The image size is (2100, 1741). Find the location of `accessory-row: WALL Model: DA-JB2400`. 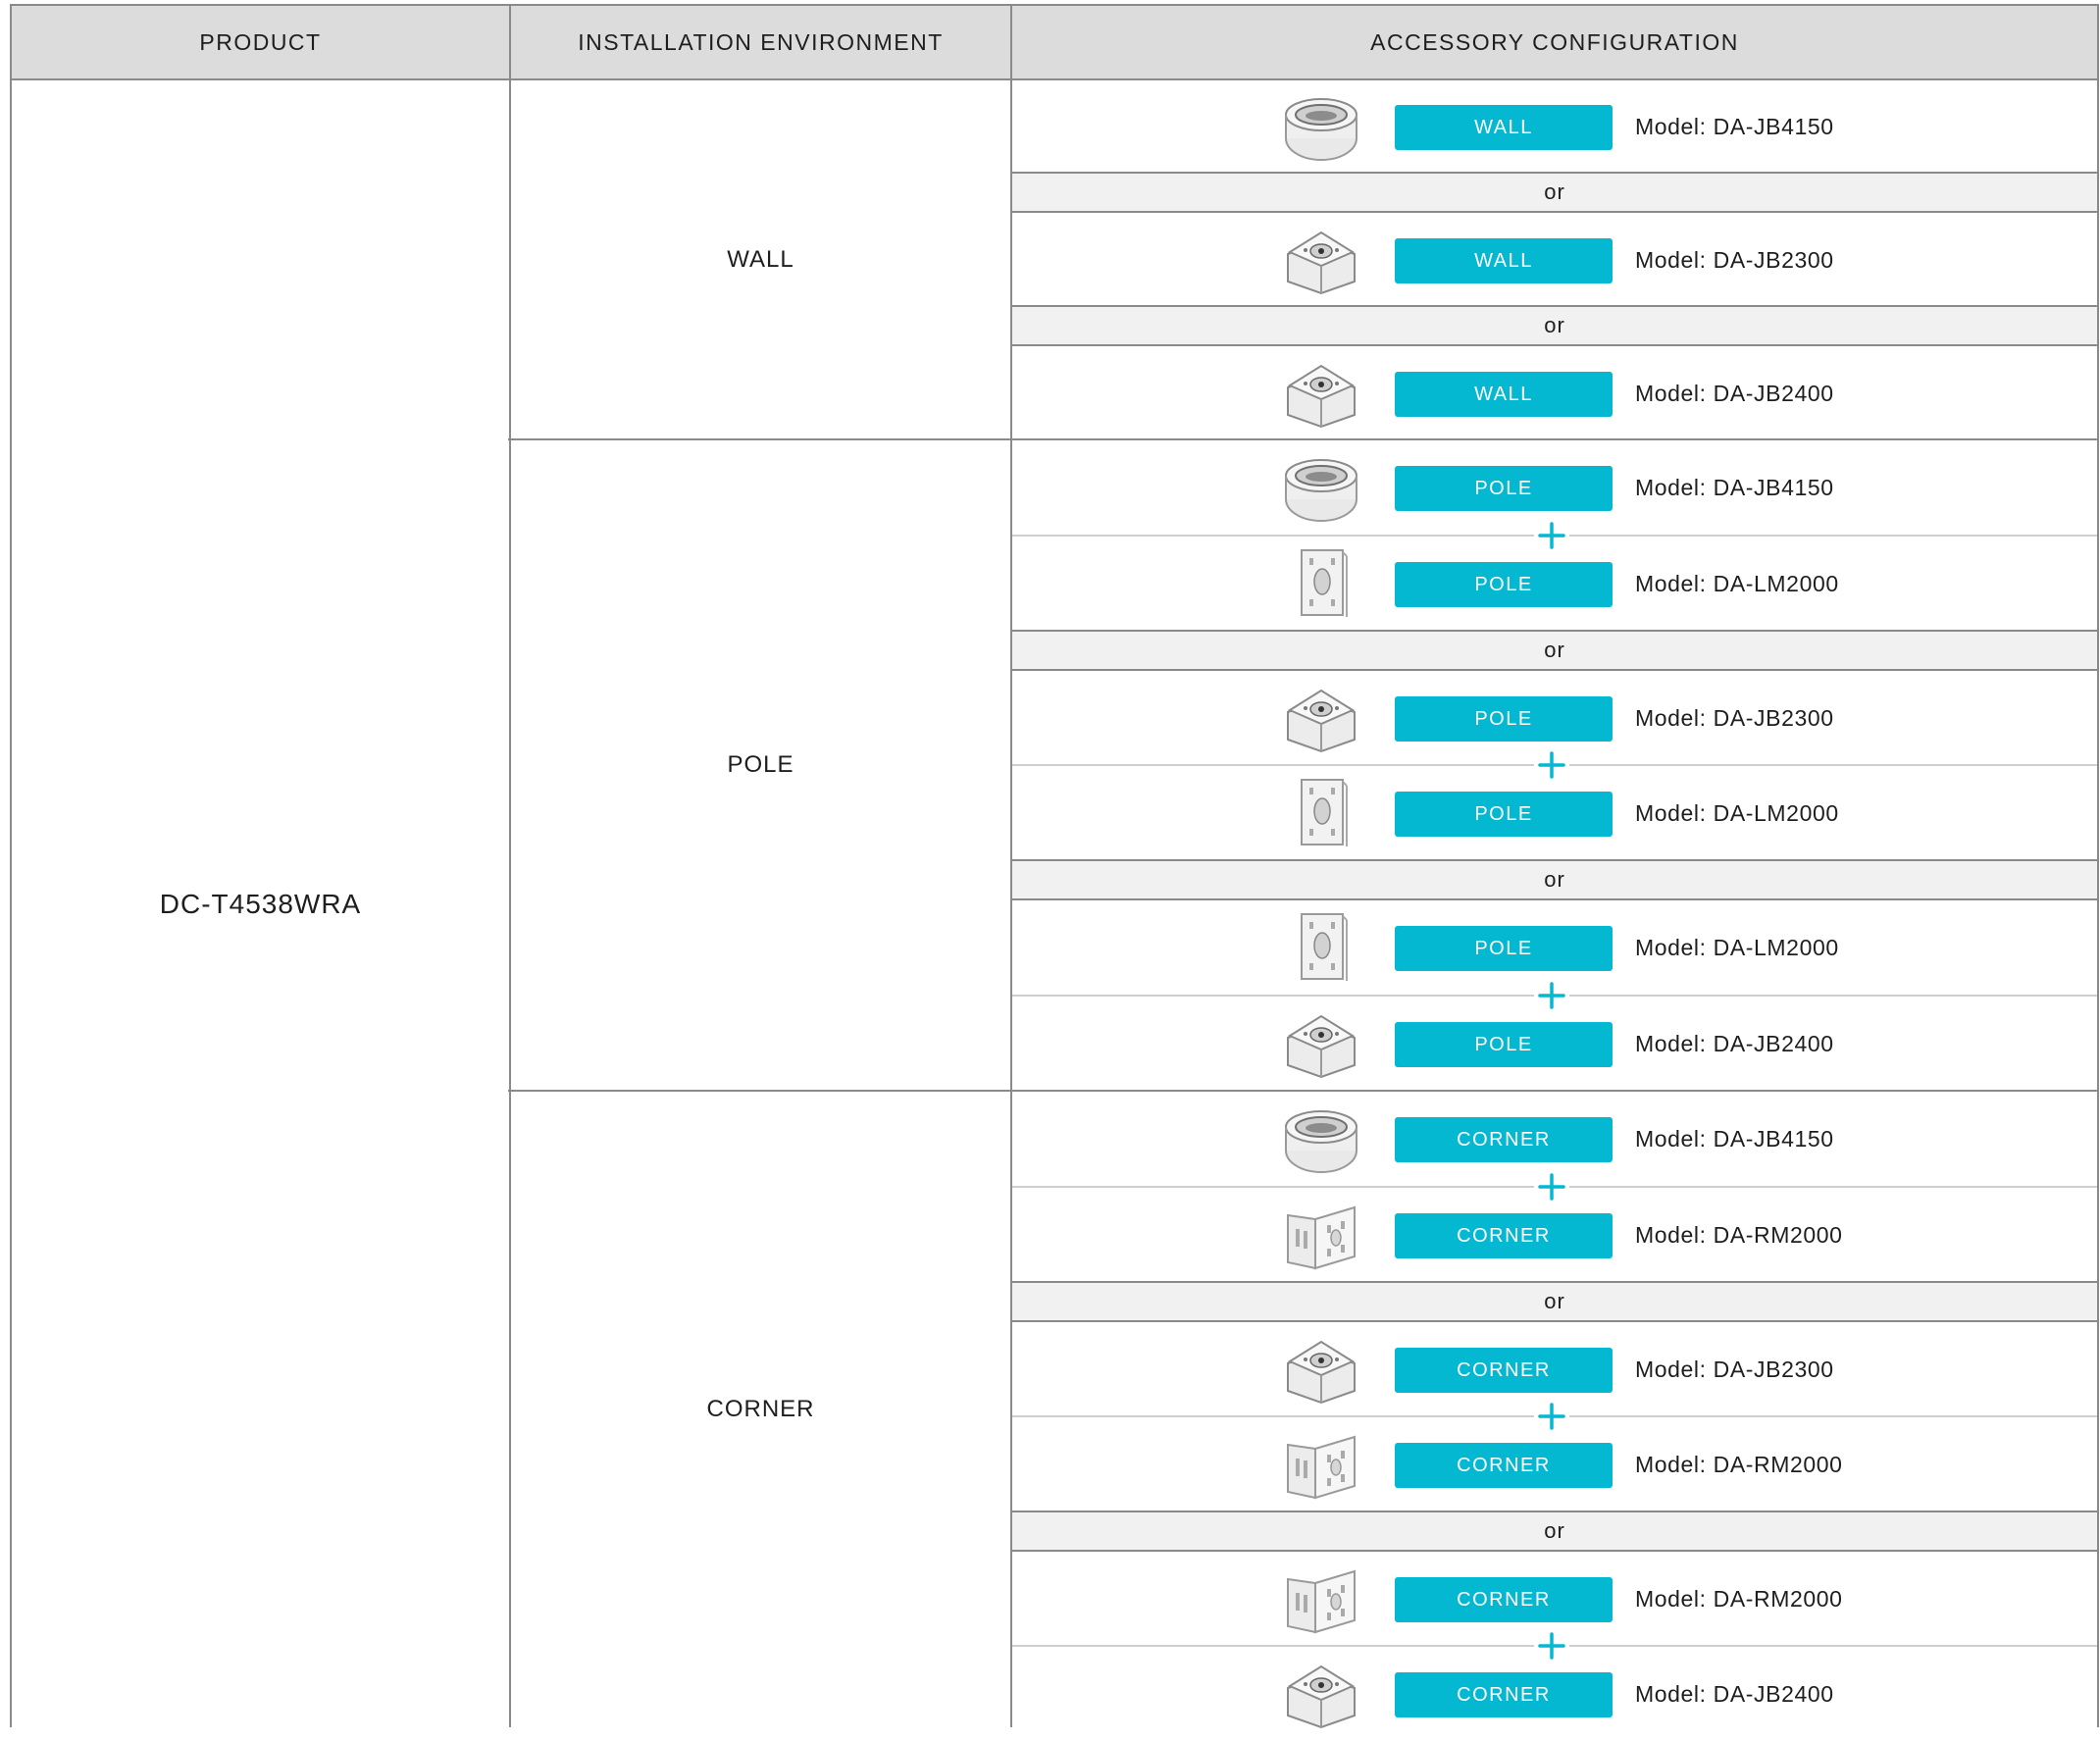

accessory-row: WALL Model: DA-JB2400 is located at coordinates (1554, 393).